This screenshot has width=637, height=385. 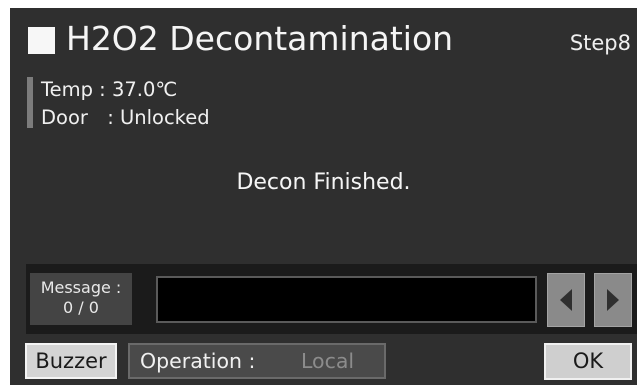 What do you see at coordinates (328, 361) in the screenshot?
I see `operation-value: Local` at bounding box center [328, 361].